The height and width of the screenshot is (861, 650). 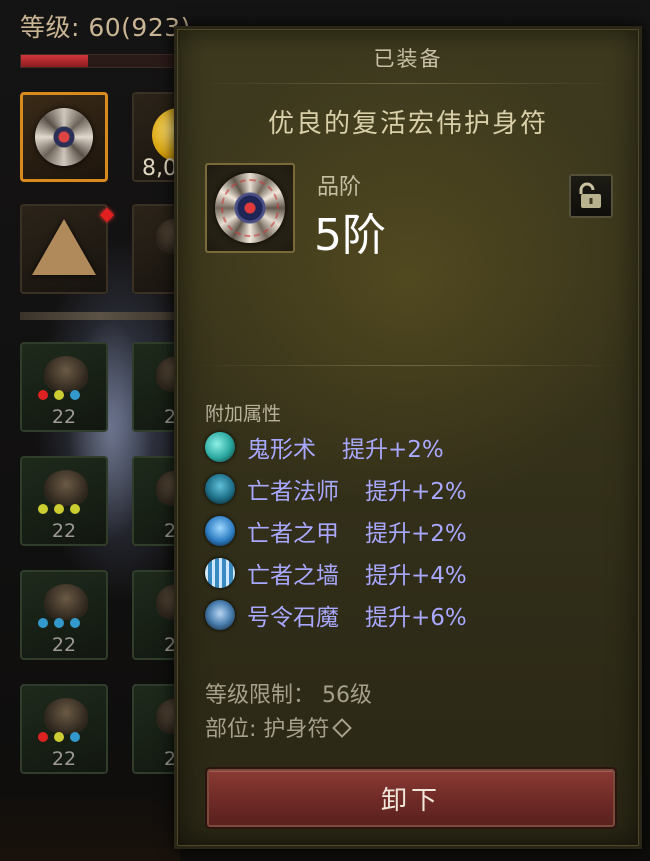 I want to click on affix-row: 亡者之甲 提升+2%, so click(x=336, y=531).